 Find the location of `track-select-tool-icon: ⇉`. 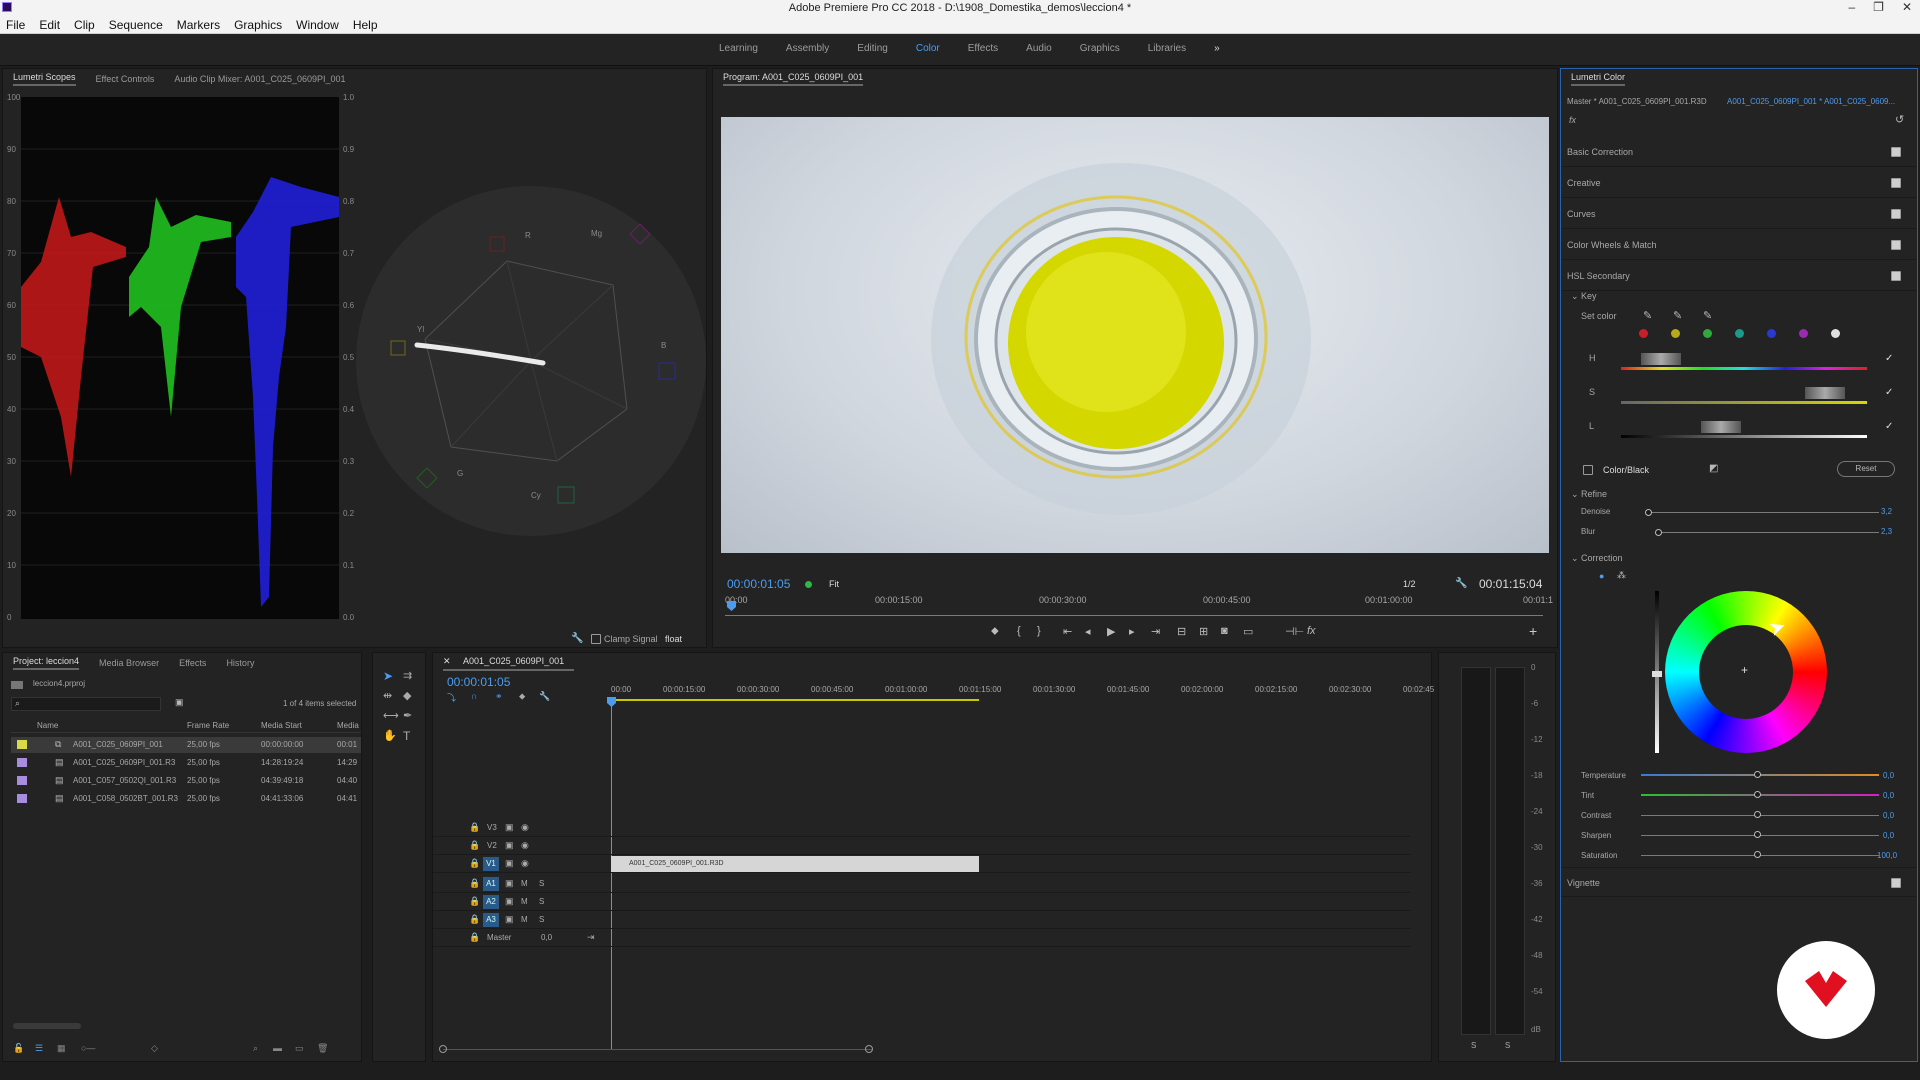

track-select-tool-icon: ⇉ is located at coordinates (407, 675).